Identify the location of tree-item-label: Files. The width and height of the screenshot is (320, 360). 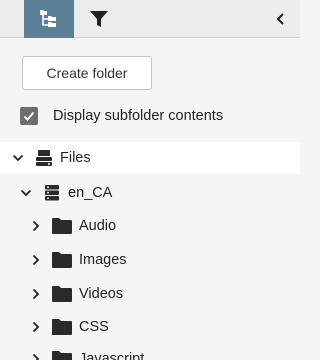
(75, 158).